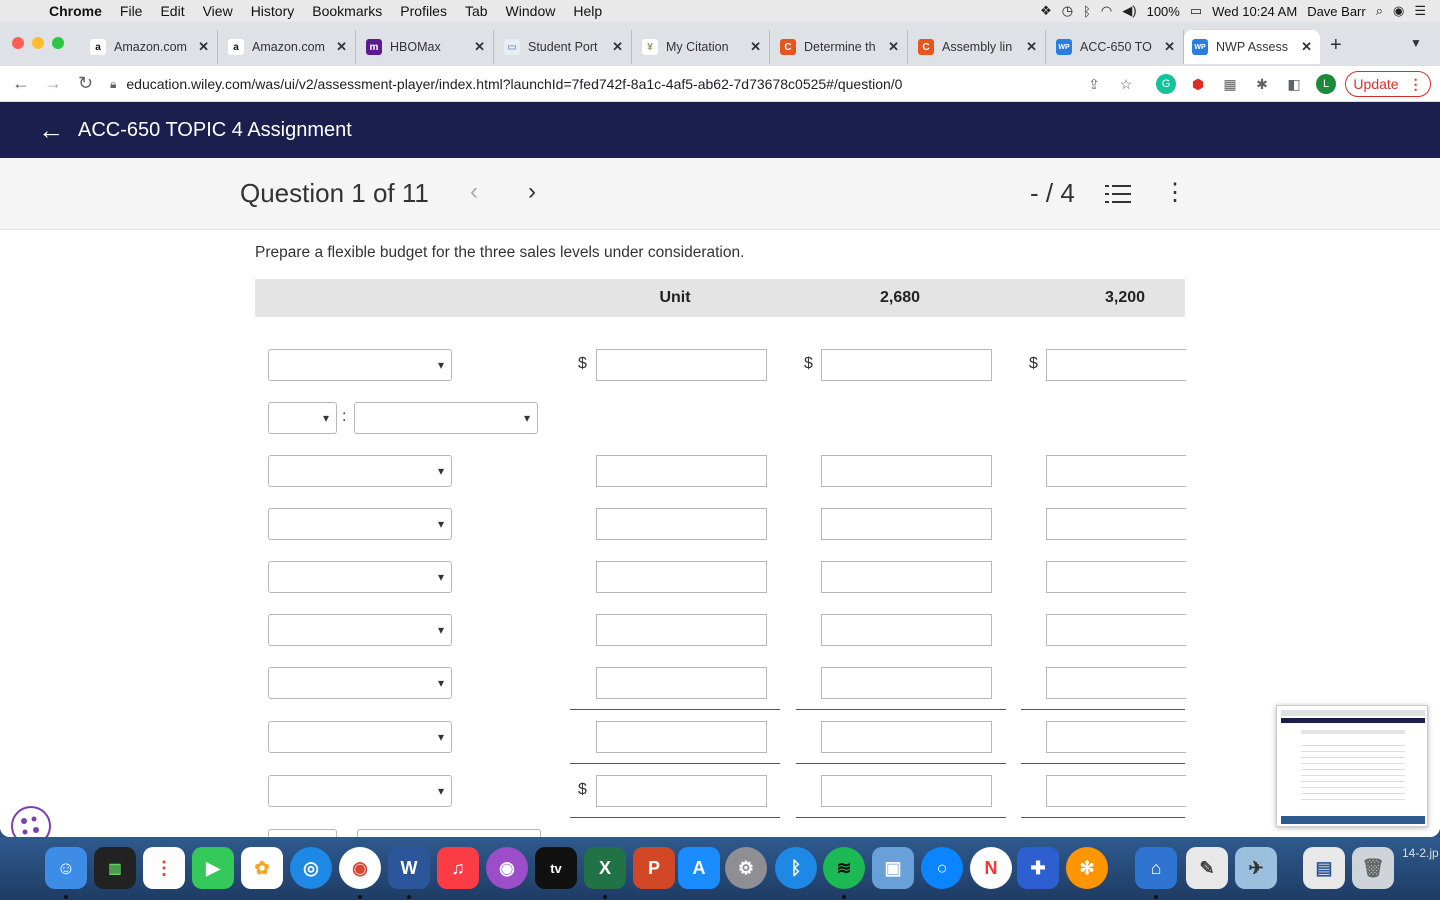  What do you see at coordinates (1094, 84) in the screenshot?
I see `share-icon: ⇪` at bounding box center [1094, 84].